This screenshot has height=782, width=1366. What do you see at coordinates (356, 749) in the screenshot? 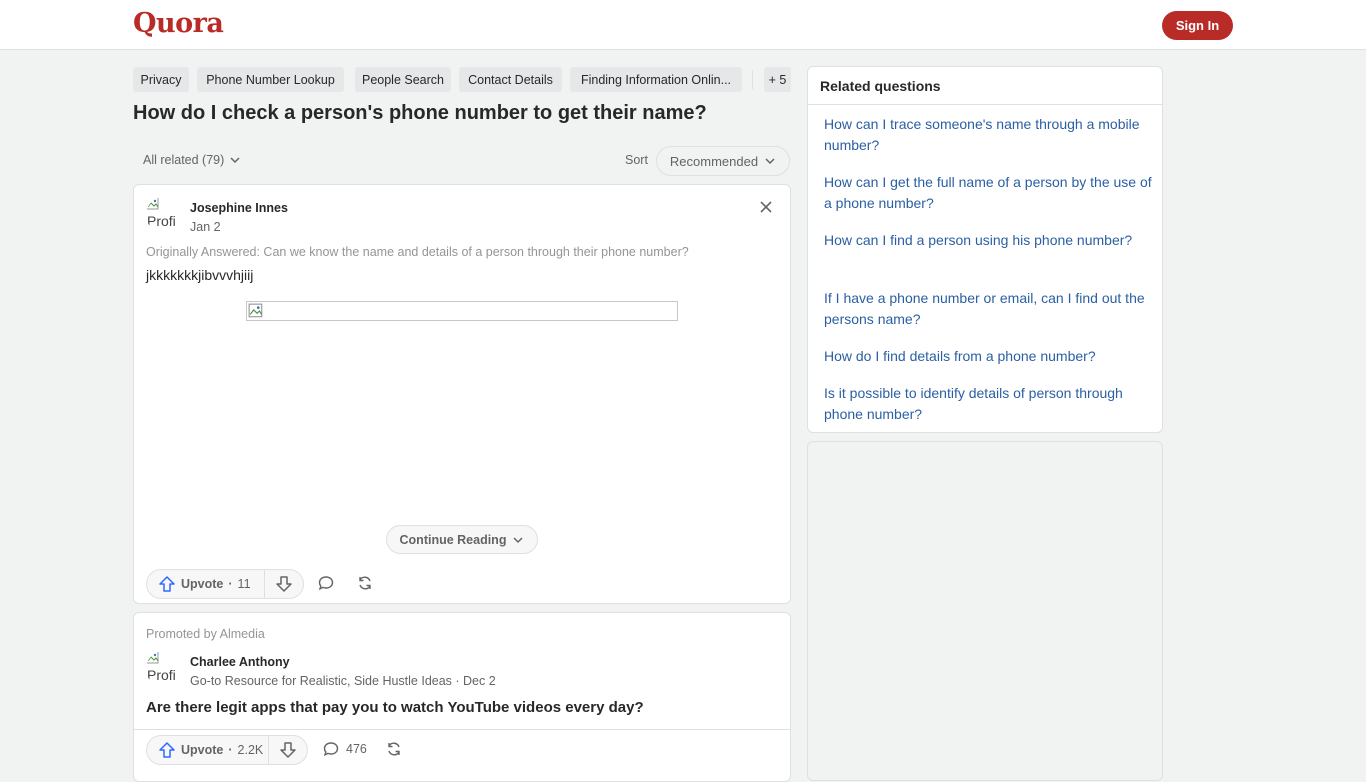
I see `comment-count: 476` at bounding box center [356, 749].